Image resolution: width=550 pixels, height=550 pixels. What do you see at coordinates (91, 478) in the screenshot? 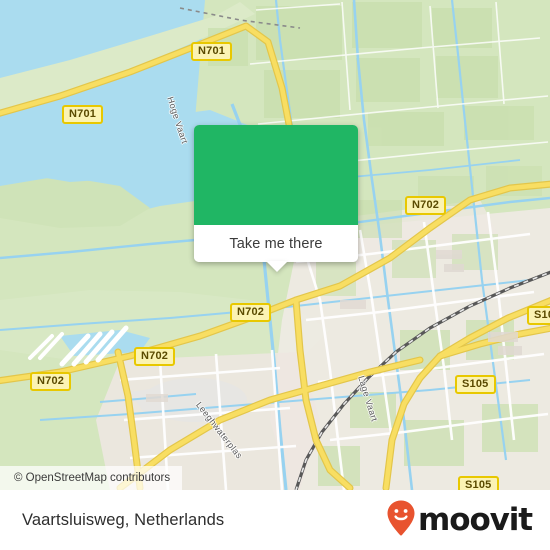
I see `osm-attribution: © OpenStreetMap contributors` at bounding box center [91, 478].